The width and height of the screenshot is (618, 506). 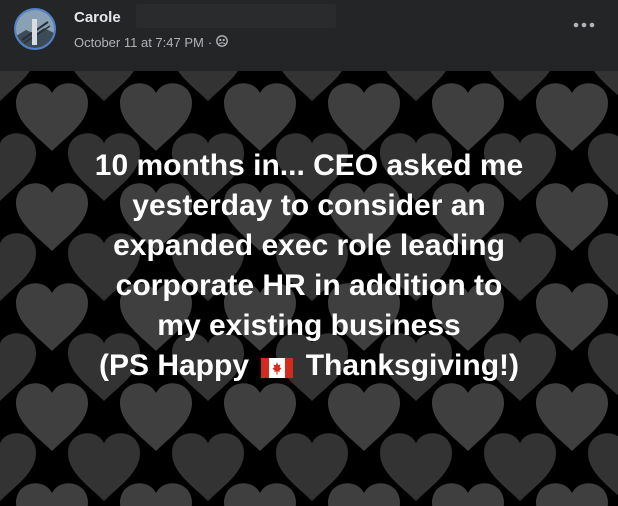 I want to click on message-line: my existing business, so click(x=309, y=325).